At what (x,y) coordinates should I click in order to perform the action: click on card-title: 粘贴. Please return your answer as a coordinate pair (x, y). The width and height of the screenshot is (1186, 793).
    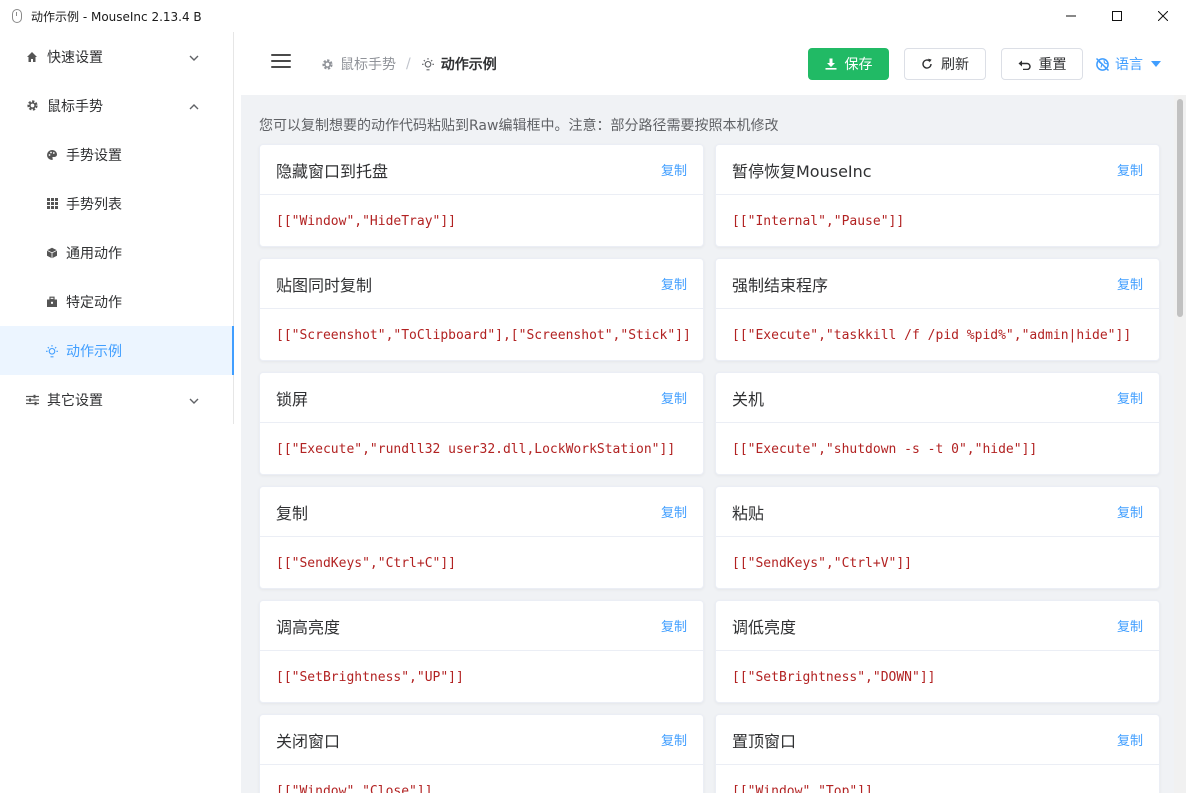
    Looking at the image, I should click on (748, 513).